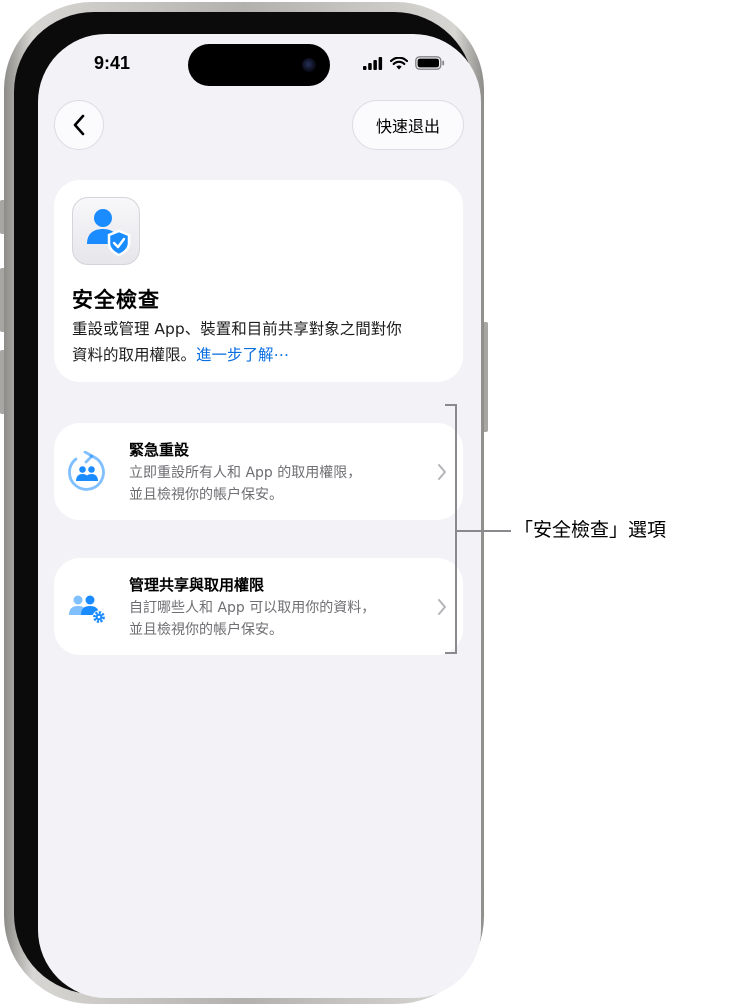  Describe the element at coordinates (87, 609) in the screenshot. I see `manage-sharing-icon` at that location.